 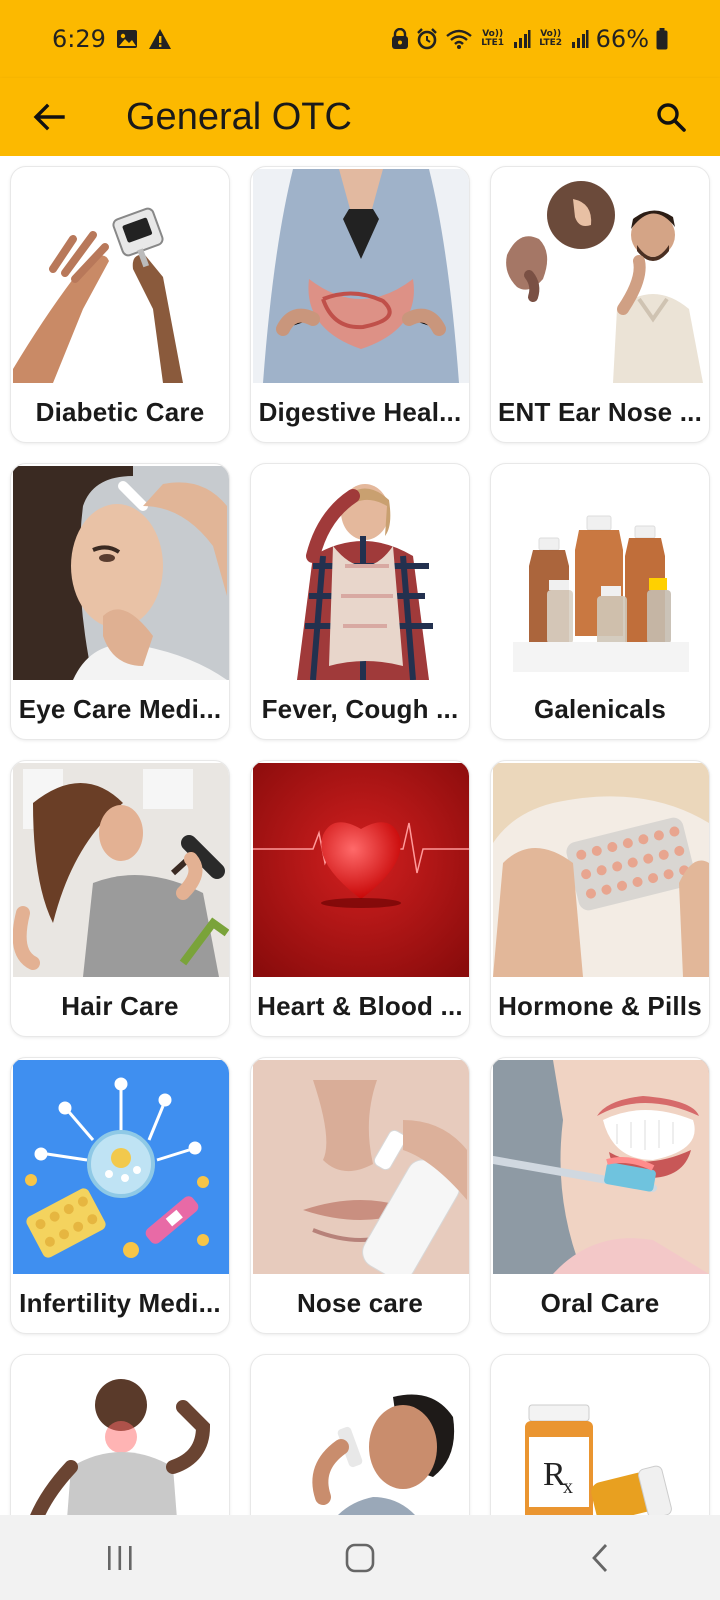 I want to click on category-card: Hair Care, so click(x=120, y=898).